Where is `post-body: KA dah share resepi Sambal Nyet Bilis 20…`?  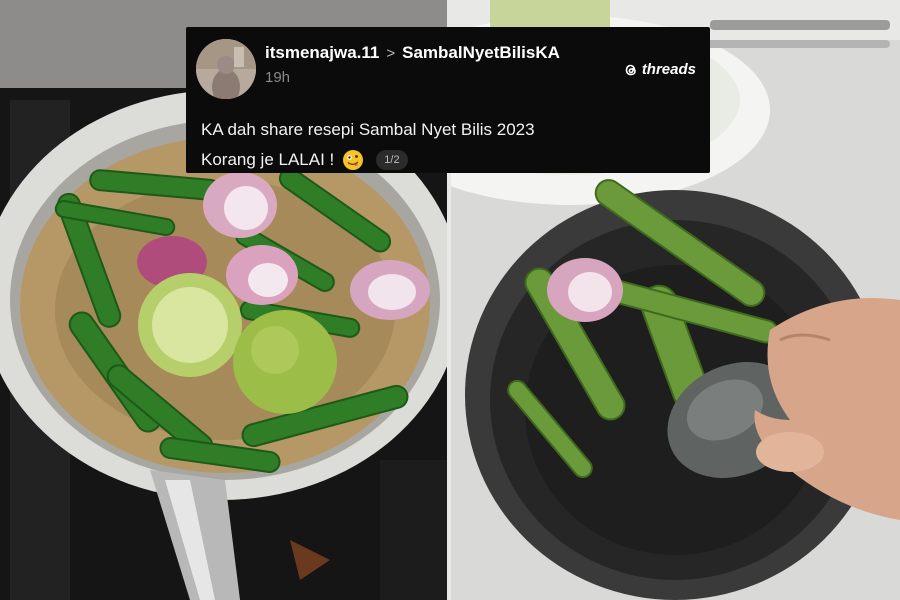 post-body: KA dah share resepi Sambal Nyet Bilis 20… is located at coordinates (368, 145).